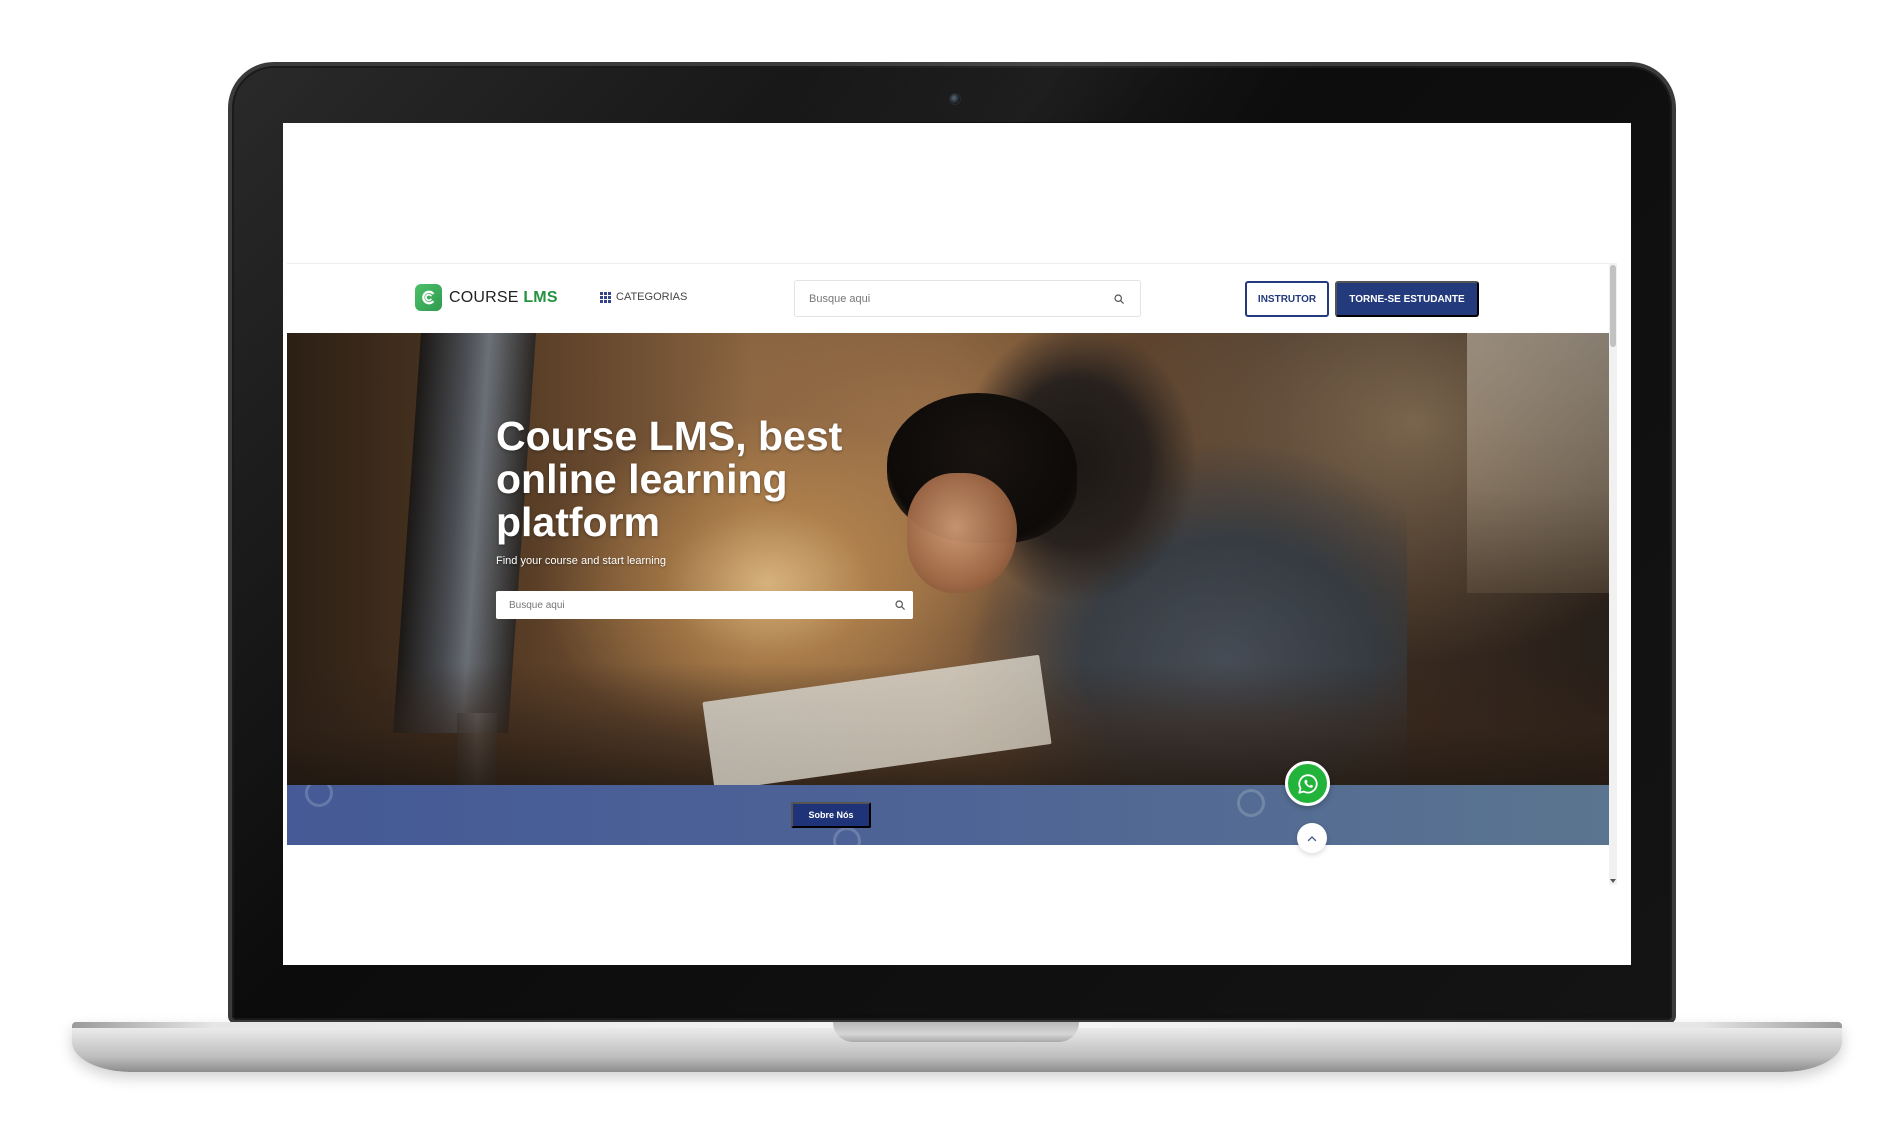 The height and width of the screenshot is (1139, 1895). What do you see at coordinates (652, 297) in the screenshot?
I see `categories-label: CATEGORIAS` at bounding box center [652, 297].